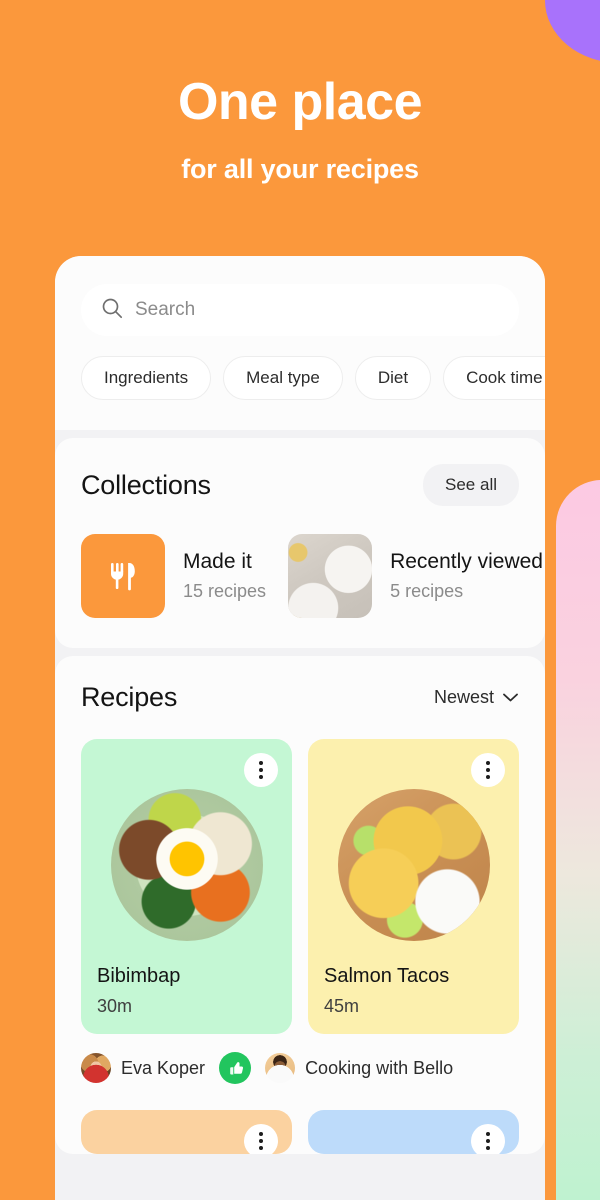  Describe the element at coordinates (146, 378) in the screenshot. I see `filter-chip-ingredients: Ingredients` at that location.